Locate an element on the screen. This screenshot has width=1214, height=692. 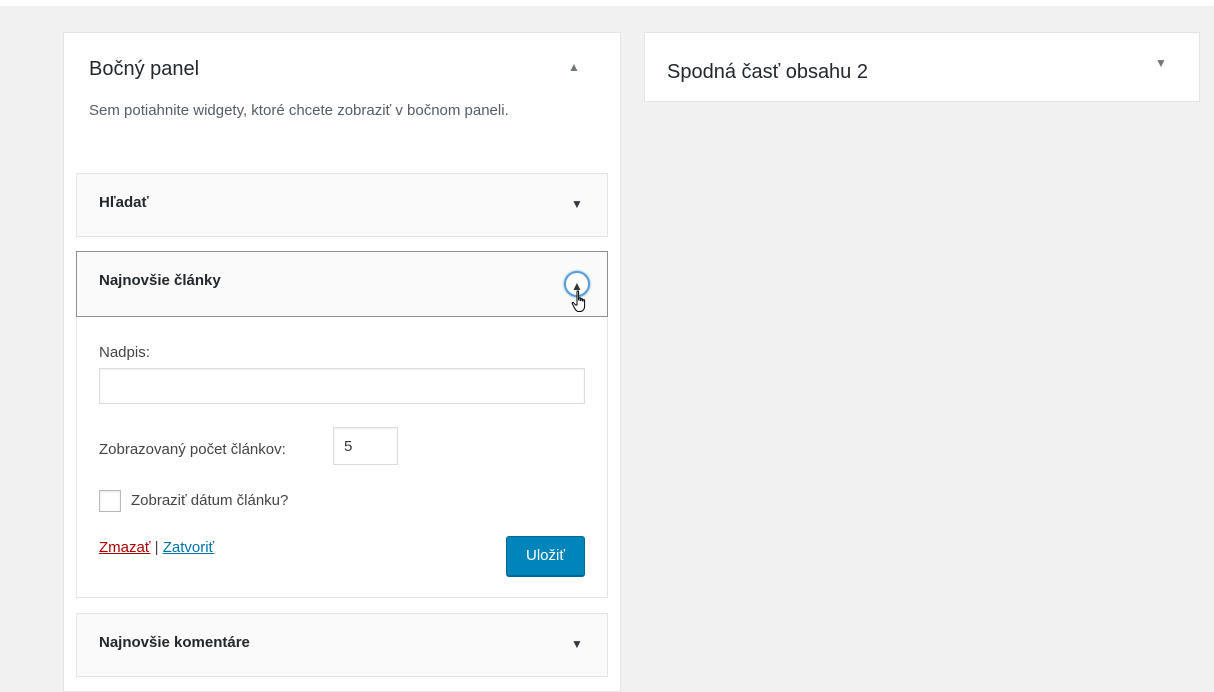
widget-recent-comments-header: Najnovšie komentáre ▼ is located at coordinates (342, 645).